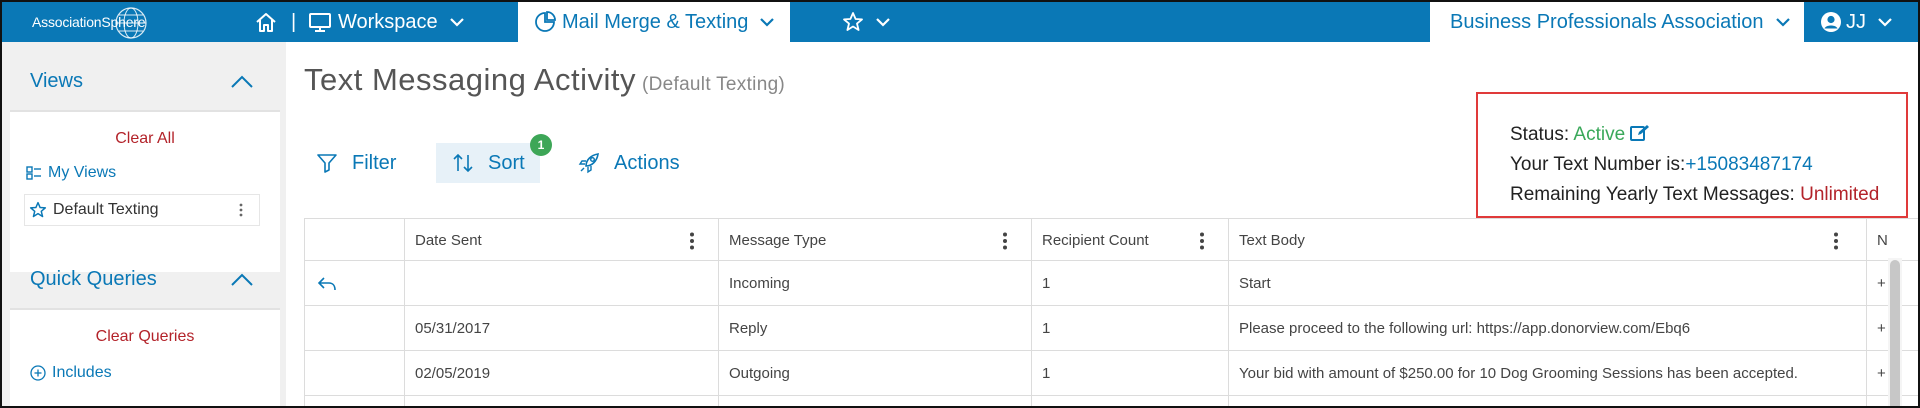  I want to click on app-logo: AssociationSphere, so click(92, 22).